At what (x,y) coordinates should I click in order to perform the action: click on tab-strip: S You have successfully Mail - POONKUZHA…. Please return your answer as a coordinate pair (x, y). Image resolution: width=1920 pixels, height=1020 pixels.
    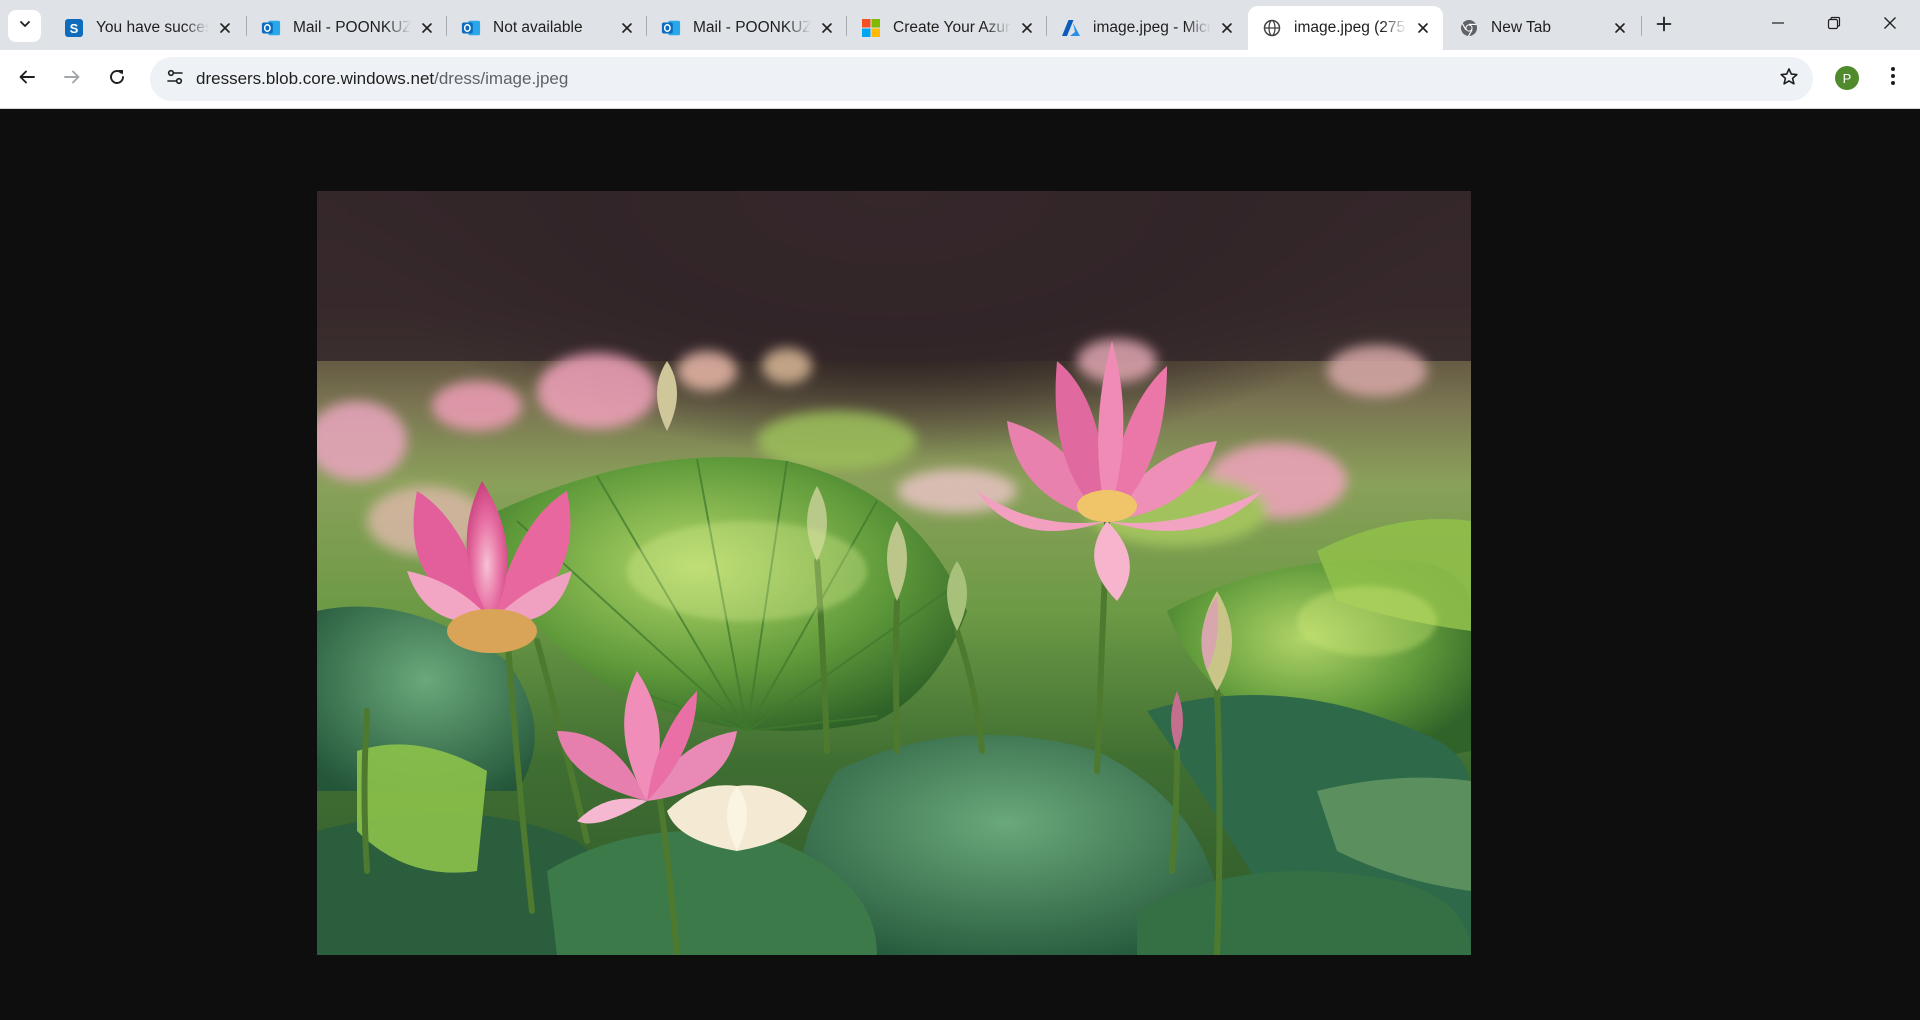
    Looking at the image, I should click on (960, 25).